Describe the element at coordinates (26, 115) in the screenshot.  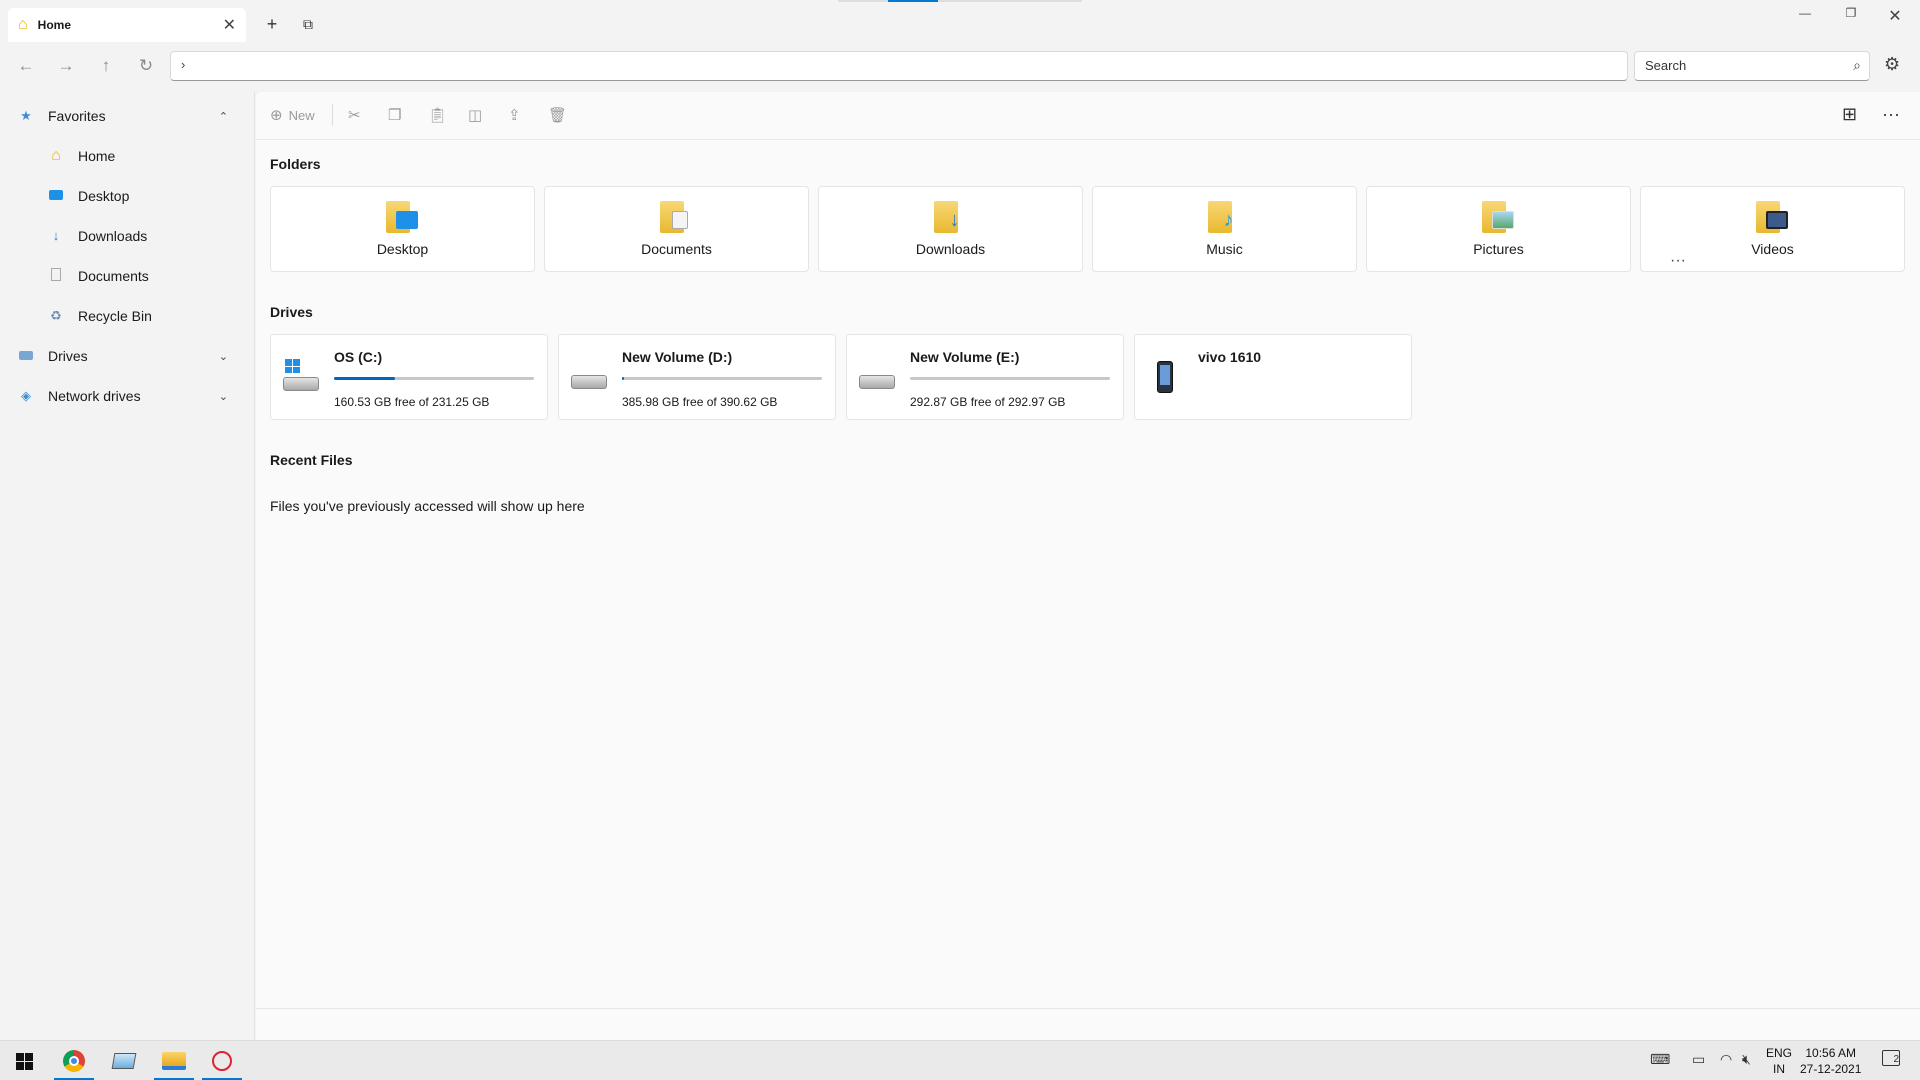
I see `favorites-star-icon: ★` at that location.